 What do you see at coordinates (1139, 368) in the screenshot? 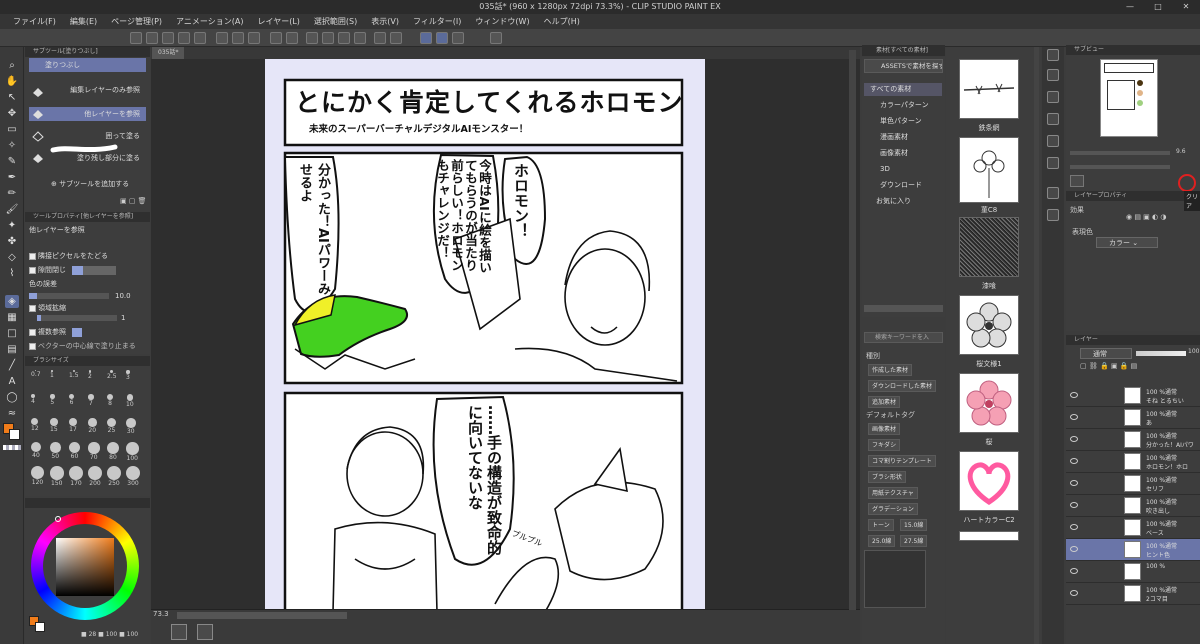
I see `layer-tools-row: ▢ ⛓ 🔒 ▣ 🔒 ▤` at bounding box center [1139, 368].